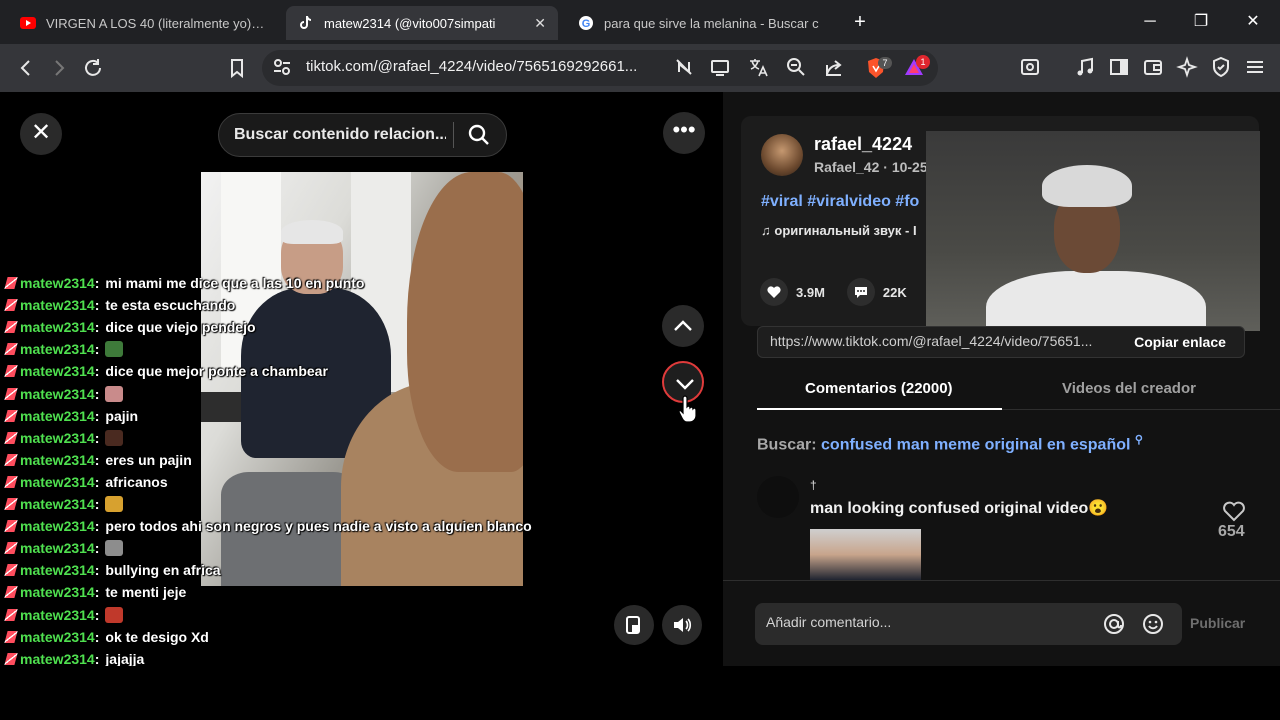 The image size is (1280, 720). Describe the element at coordinates (93, 68) in the screenshot. I see `reload-icon` at that location.